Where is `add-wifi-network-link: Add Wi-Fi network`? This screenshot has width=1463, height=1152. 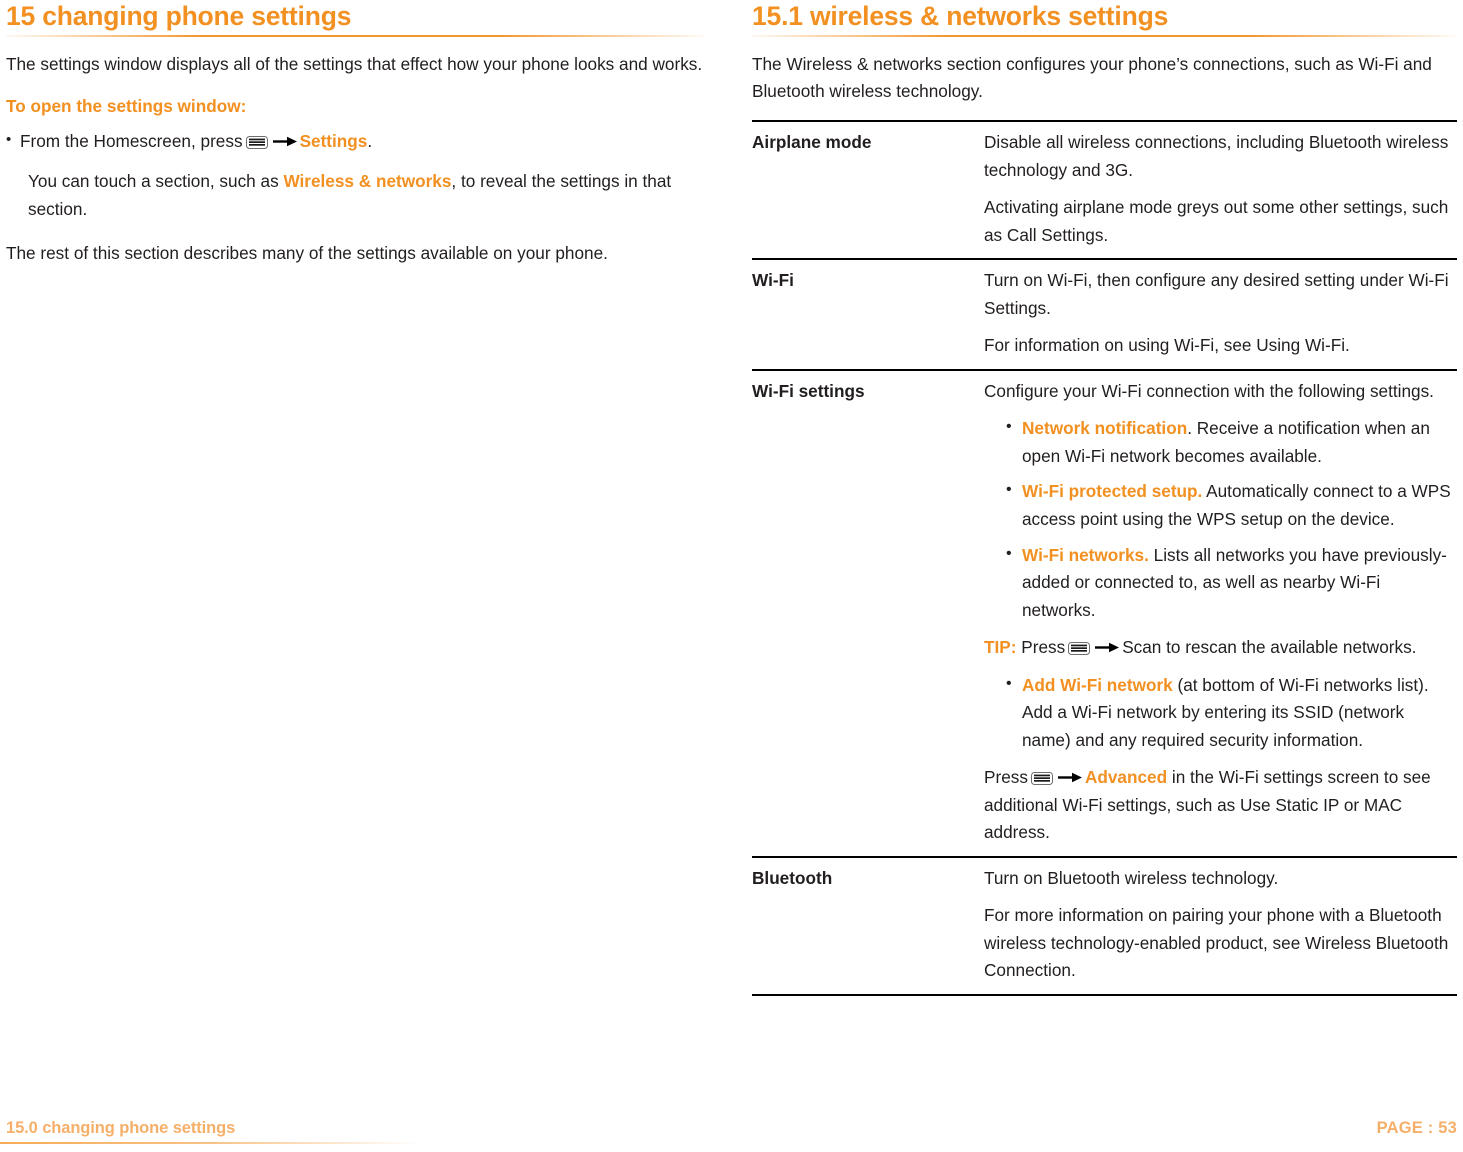
add-wifi-network-link: Add Wi-Fi network is located at coordinates (1097, 685).